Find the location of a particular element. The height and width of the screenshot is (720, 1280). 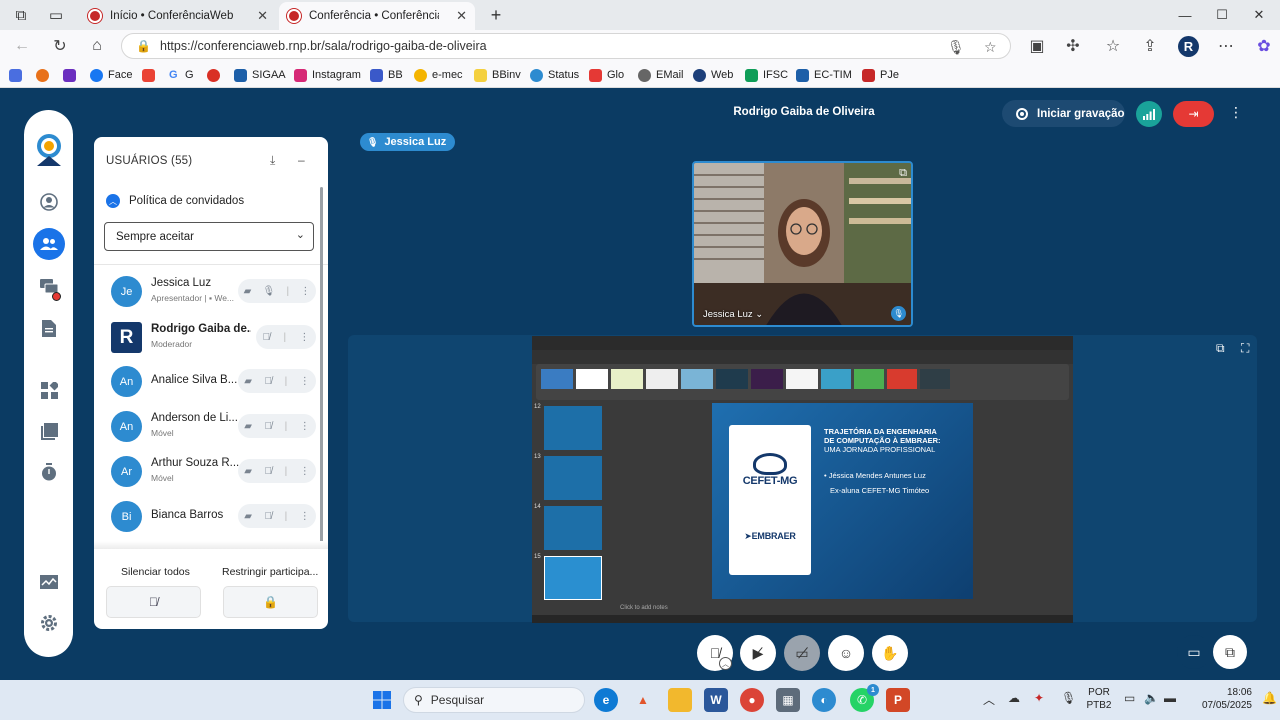

browser-tab-conferencia: Conferência • ConferênciaW ✕ is located at coordinates (377, 16).